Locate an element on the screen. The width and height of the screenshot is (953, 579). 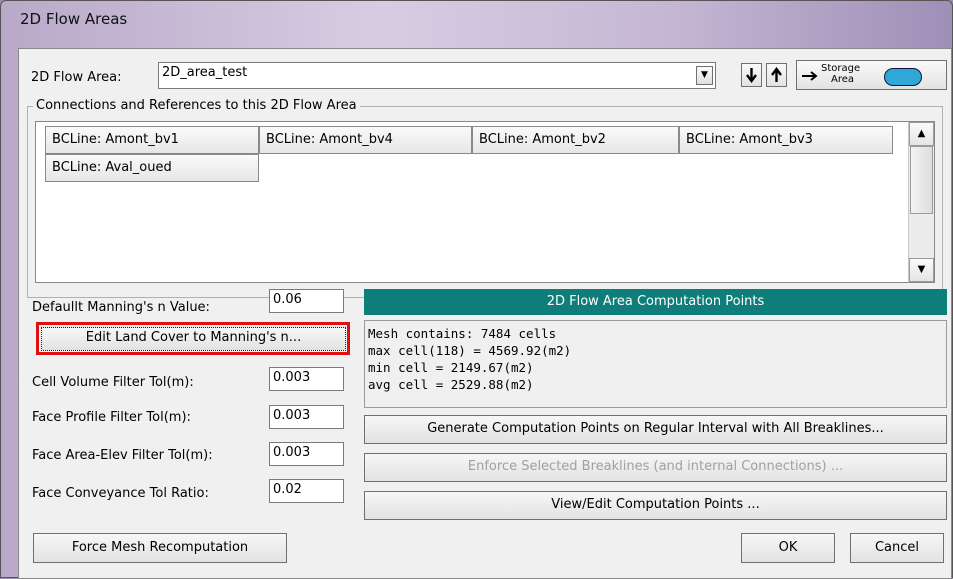
scroll-up-icon: ▲ is located at coordinates (921, 134).